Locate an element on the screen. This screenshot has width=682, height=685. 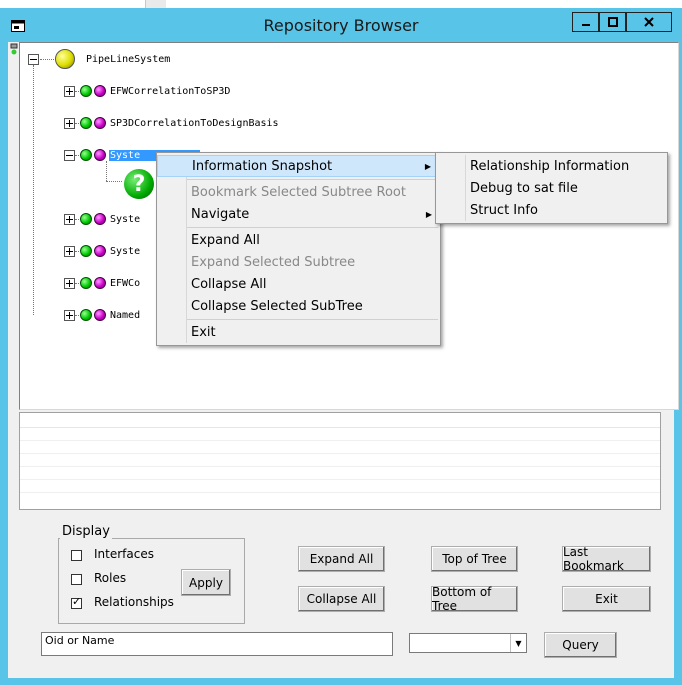
details-list is located at coordinates (340, 461).